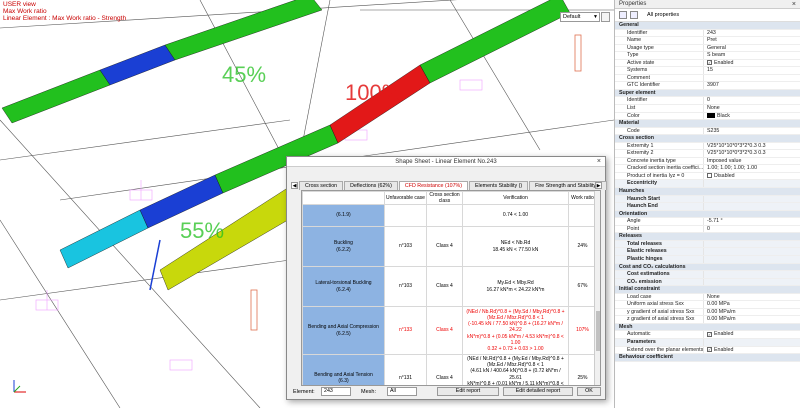 The image size is (800, 408). I want to click on property-row: Type S beam, so click(707, 56).